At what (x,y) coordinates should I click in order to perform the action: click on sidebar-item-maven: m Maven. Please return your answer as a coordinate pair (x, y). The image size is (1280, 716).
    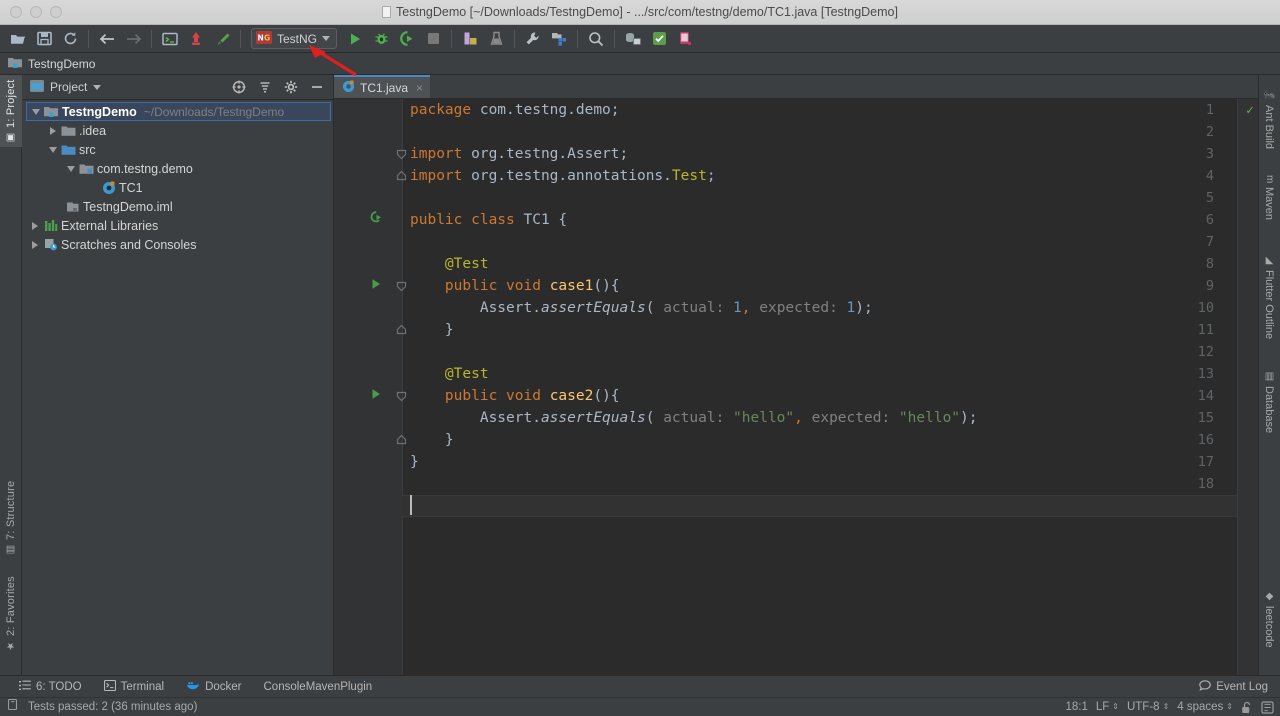
    Looking at the image, I should click on (1269, 204).